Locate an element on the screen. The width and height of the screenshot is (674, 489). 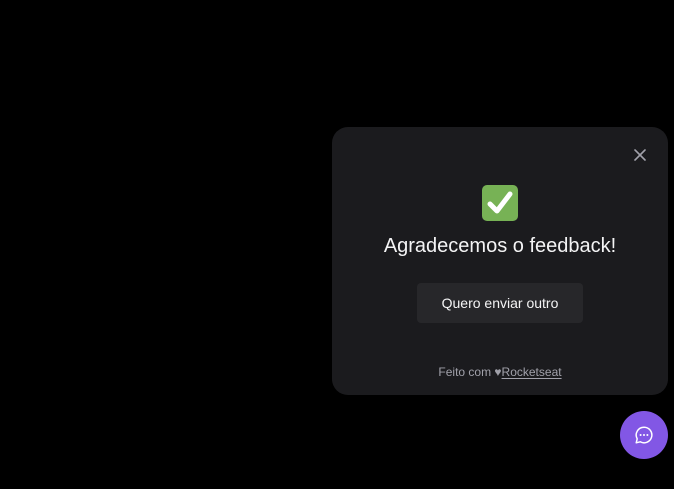
footer-prefix: Feito com is located at coordinates (466, 372).